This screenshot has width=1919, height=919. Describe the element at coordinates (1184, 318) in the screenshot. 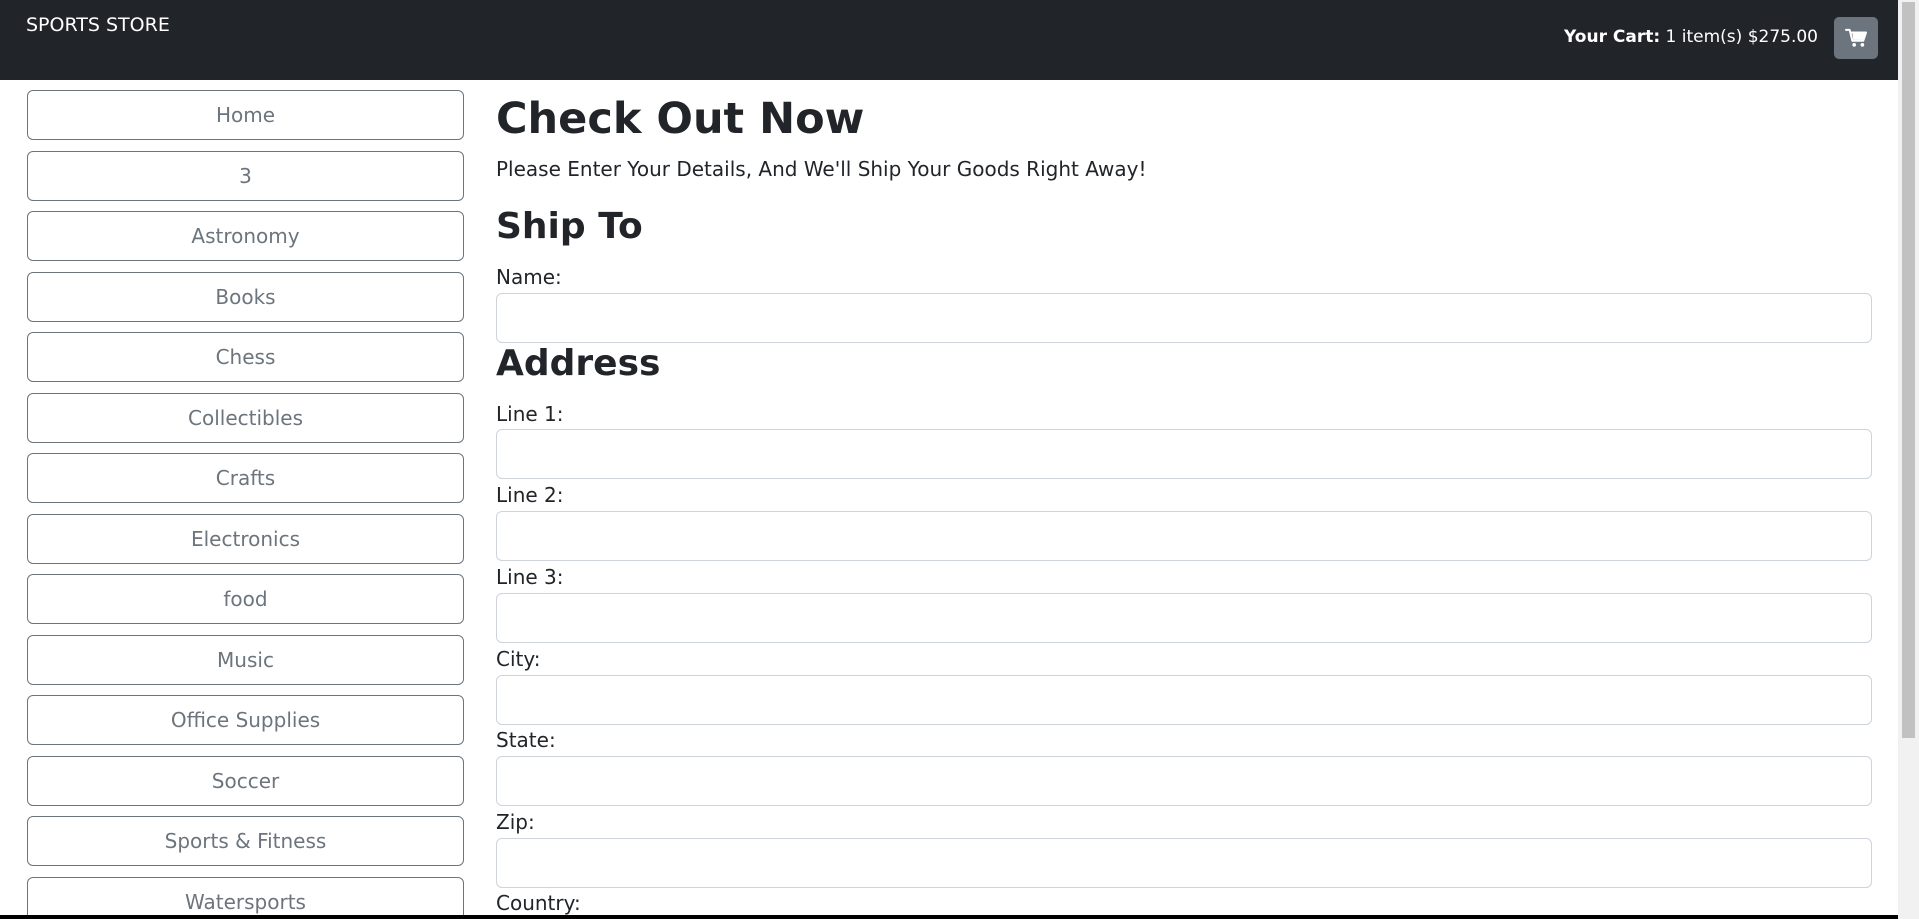

I see `name-field` at that location.